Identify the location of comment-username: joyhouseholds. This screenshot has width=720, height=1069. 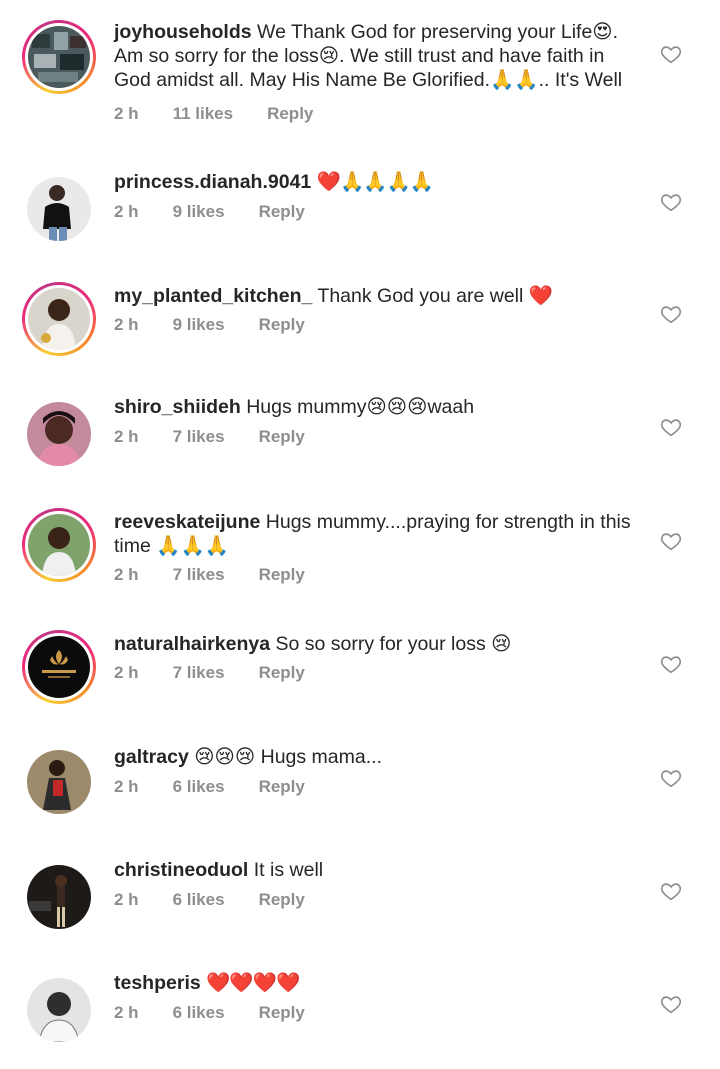
(183, 32).